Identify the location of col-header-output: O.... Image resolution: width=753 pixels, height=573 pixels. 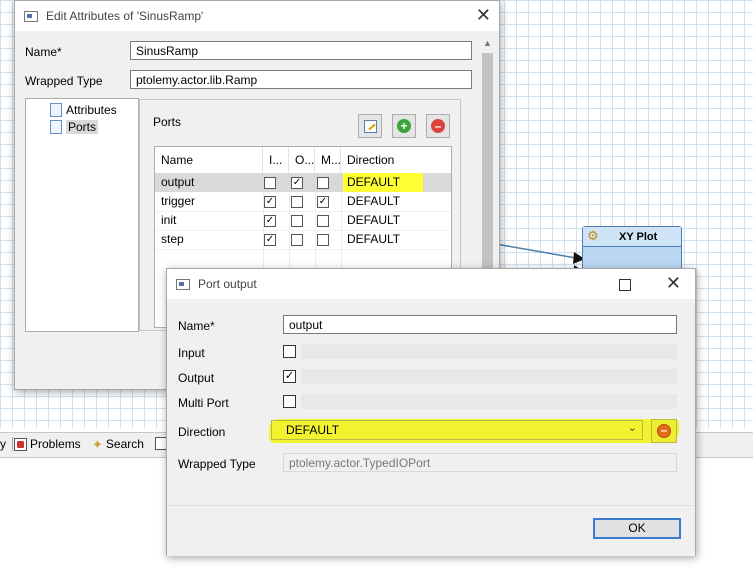
(302, 160).